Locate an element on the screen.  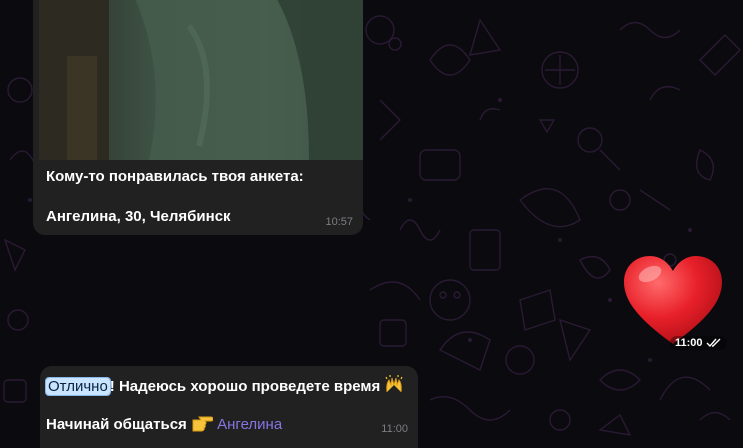
message-time: 11:00 is located at coordinates (394, 429).